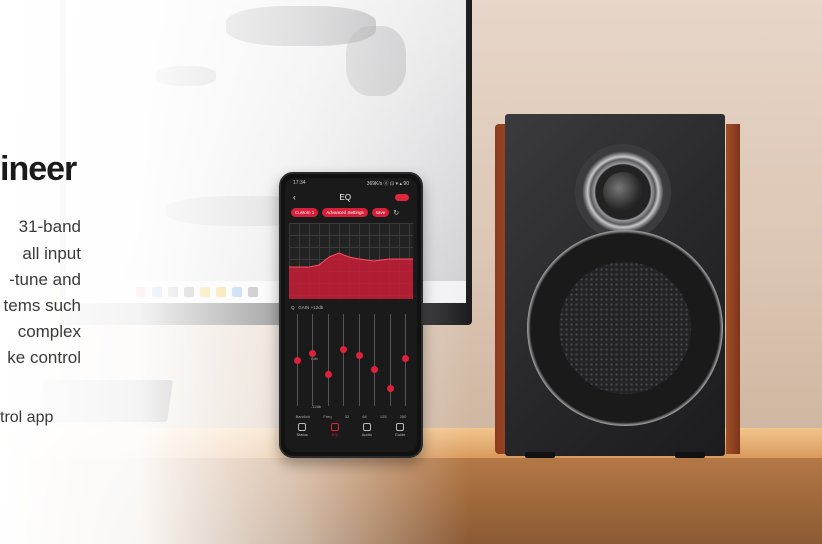 This screenshot has width=822, height=544. What do you see at coordinates (403, 416) in the screenshot?
I see `freq-value: 250` at bounding box center [403, 416].